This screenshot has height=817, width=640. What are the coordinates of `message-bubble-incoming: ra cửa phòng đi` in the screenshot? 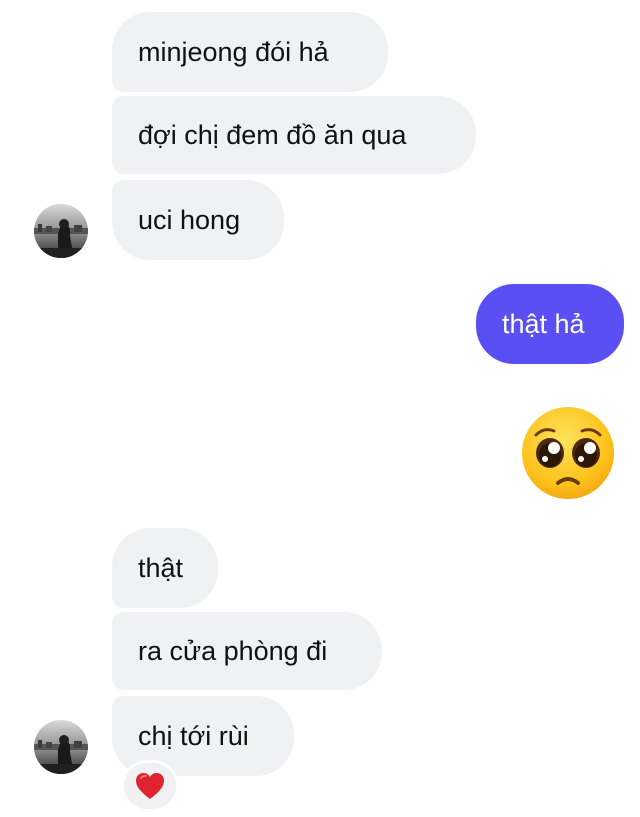 It's located at (247, 651).